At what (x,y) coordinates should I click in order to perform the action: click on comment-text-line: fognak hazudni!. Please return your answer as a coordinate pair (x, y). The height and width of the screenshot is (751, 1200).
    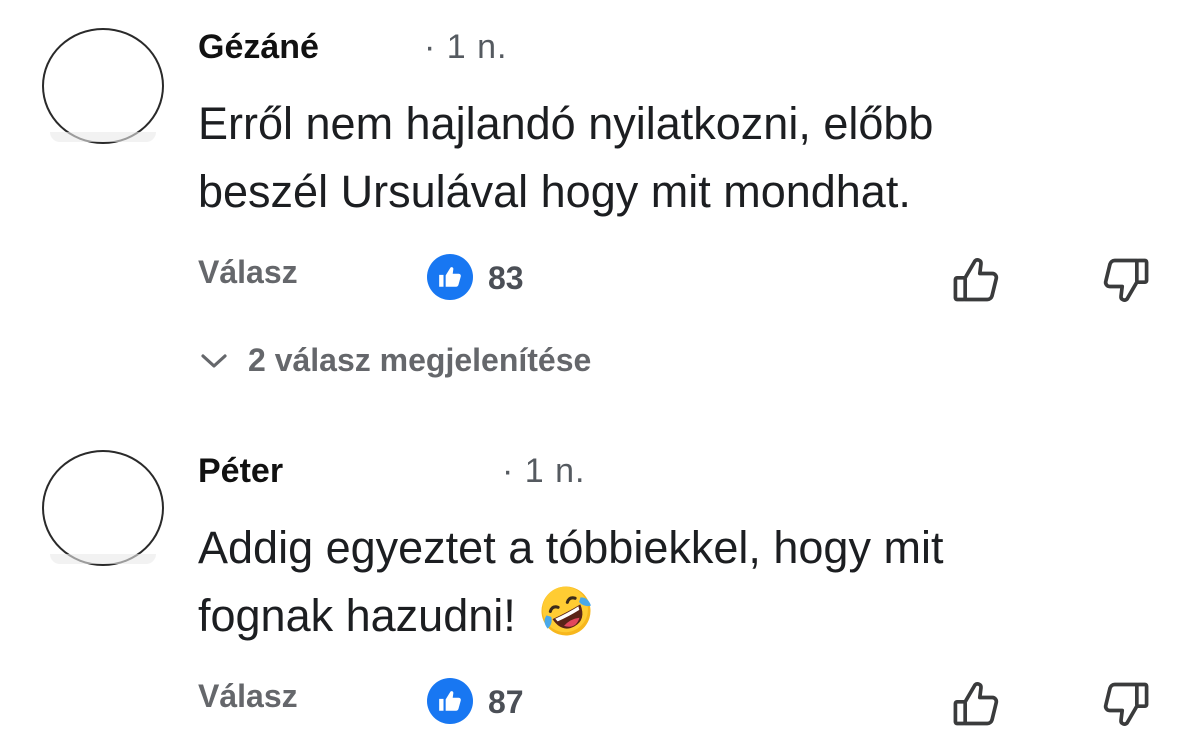
    Looking at the image, I should click on (570, 616).